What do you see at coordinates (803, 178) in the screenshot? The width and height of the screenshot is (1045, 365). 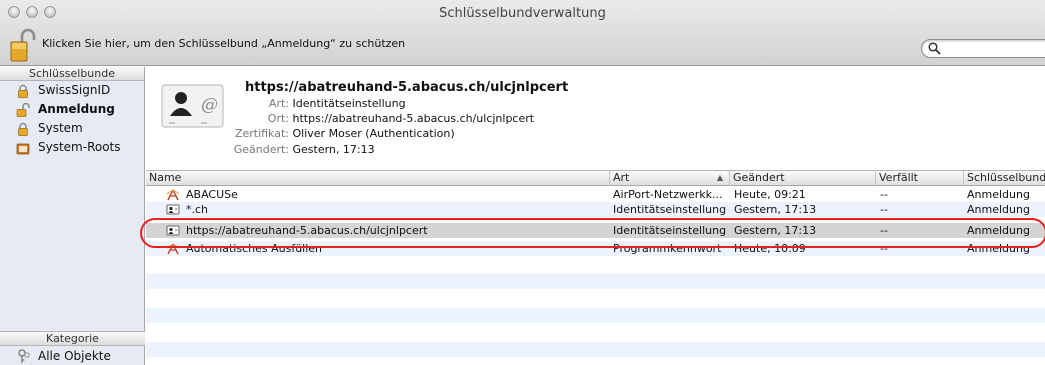 I see `column-header-geaendert: Geändert` at bounding box center [803, 178].